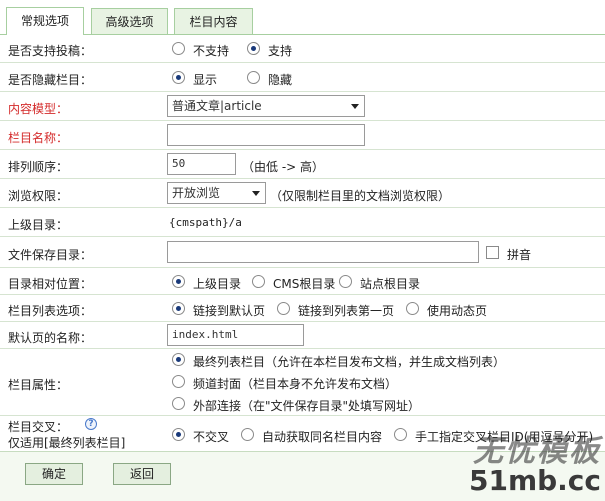  What do you see at coordinates (38, 109) in the screenshot?
I see `model-label: 内容模型：` at bounding box center [38, 109].